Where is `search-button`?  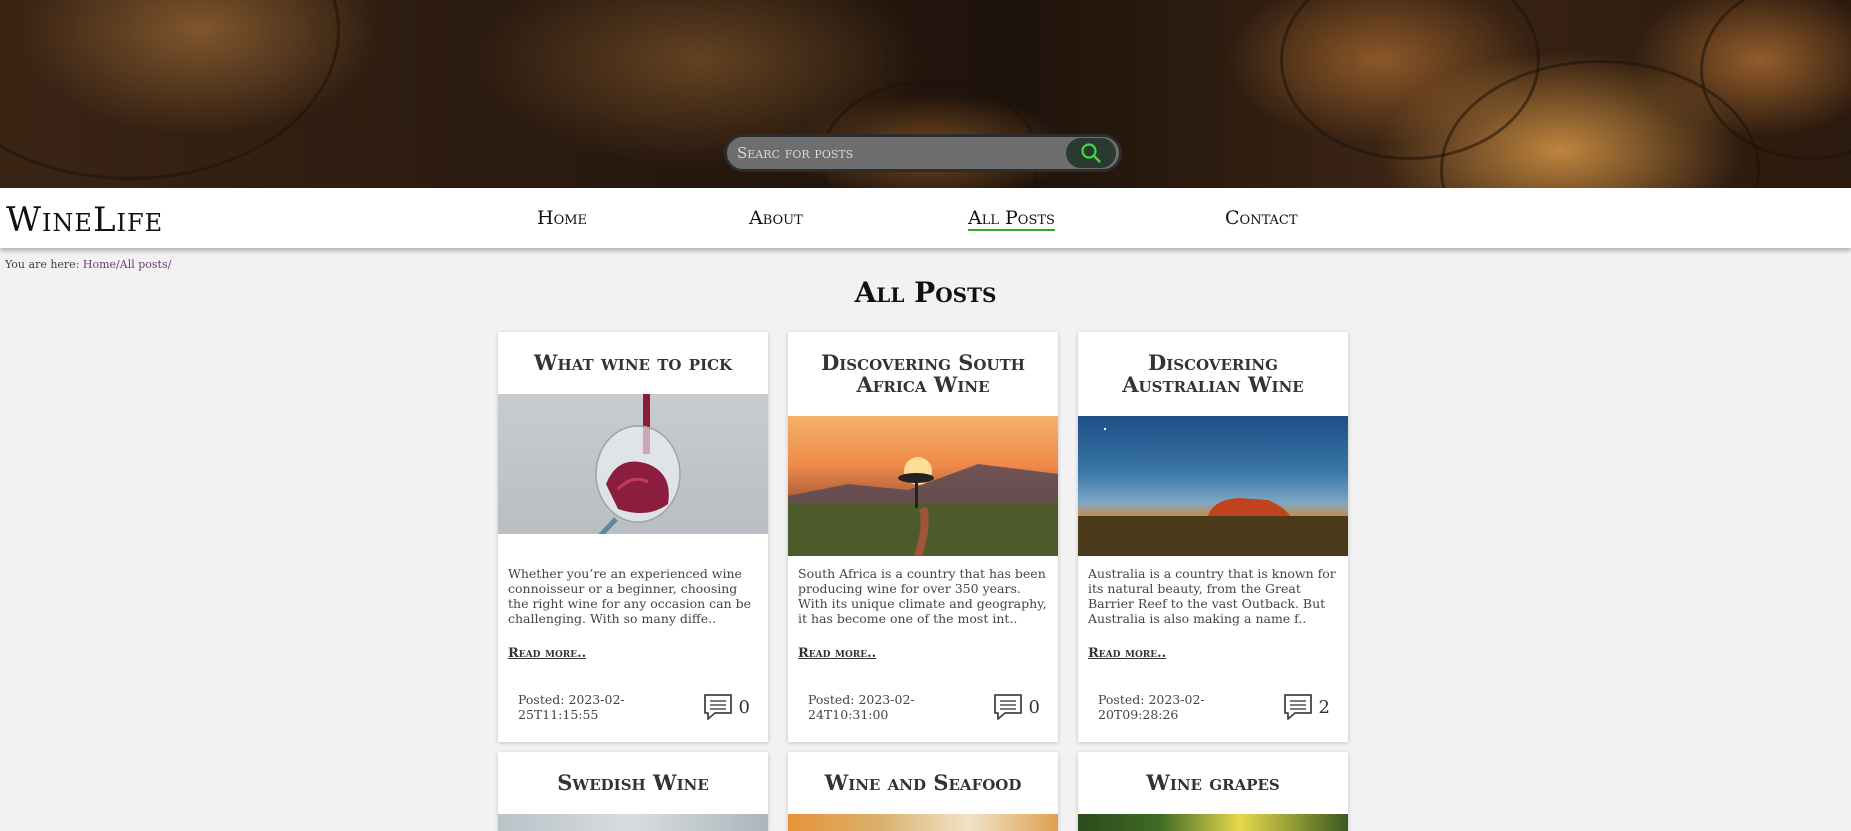
search-button is located at coordinates (1091, 153).